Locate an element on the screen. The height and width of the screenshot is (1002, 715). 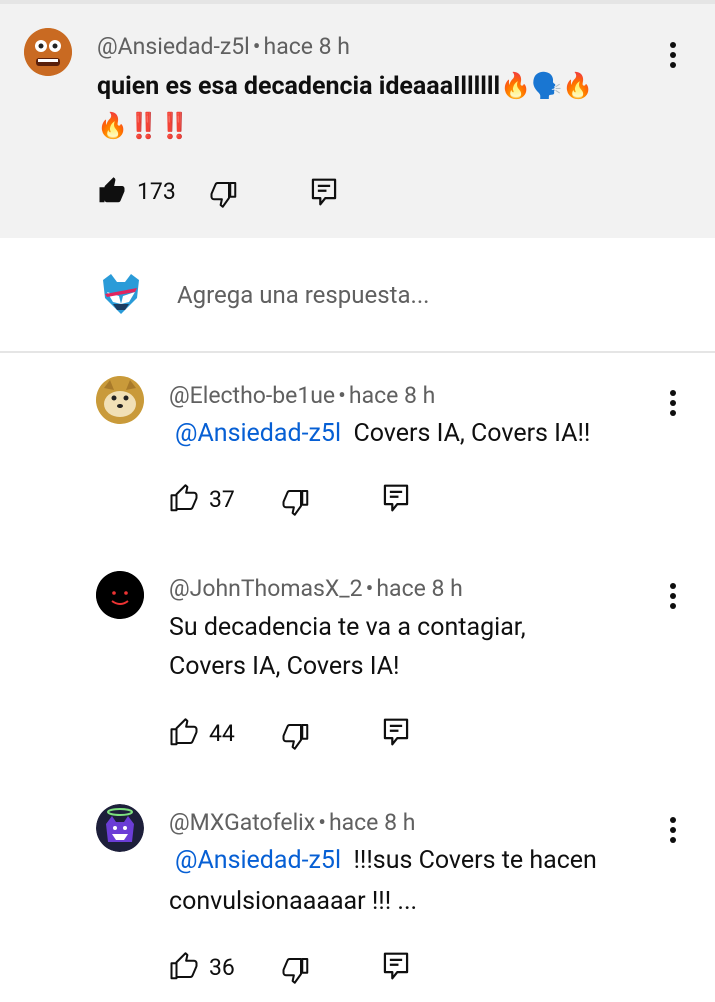
comment-author: @Ansiedad-z5l is located at coordinates (173, 46).